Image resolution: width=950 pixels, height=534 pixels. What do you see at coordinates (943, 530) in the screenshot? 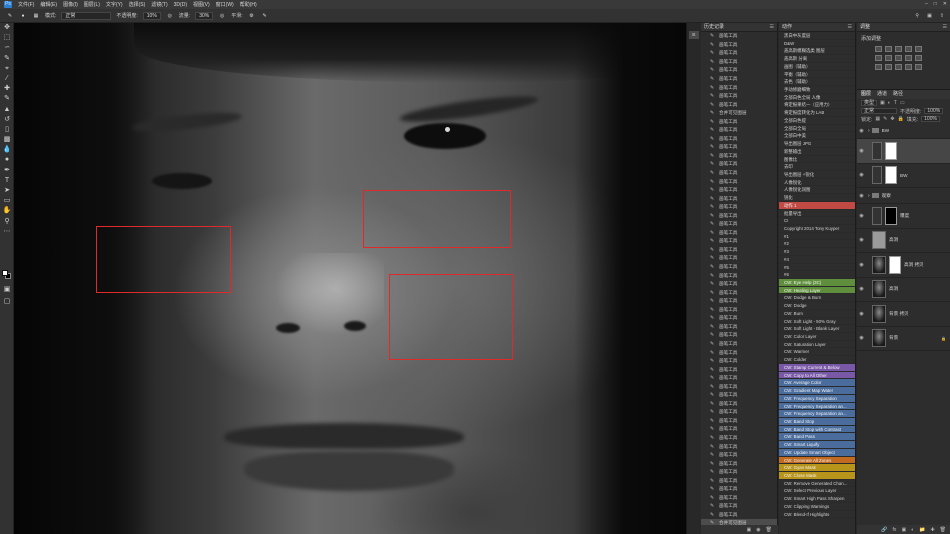
I see `delete-layer-icon: 🗑` at bounding box center [943, 530].